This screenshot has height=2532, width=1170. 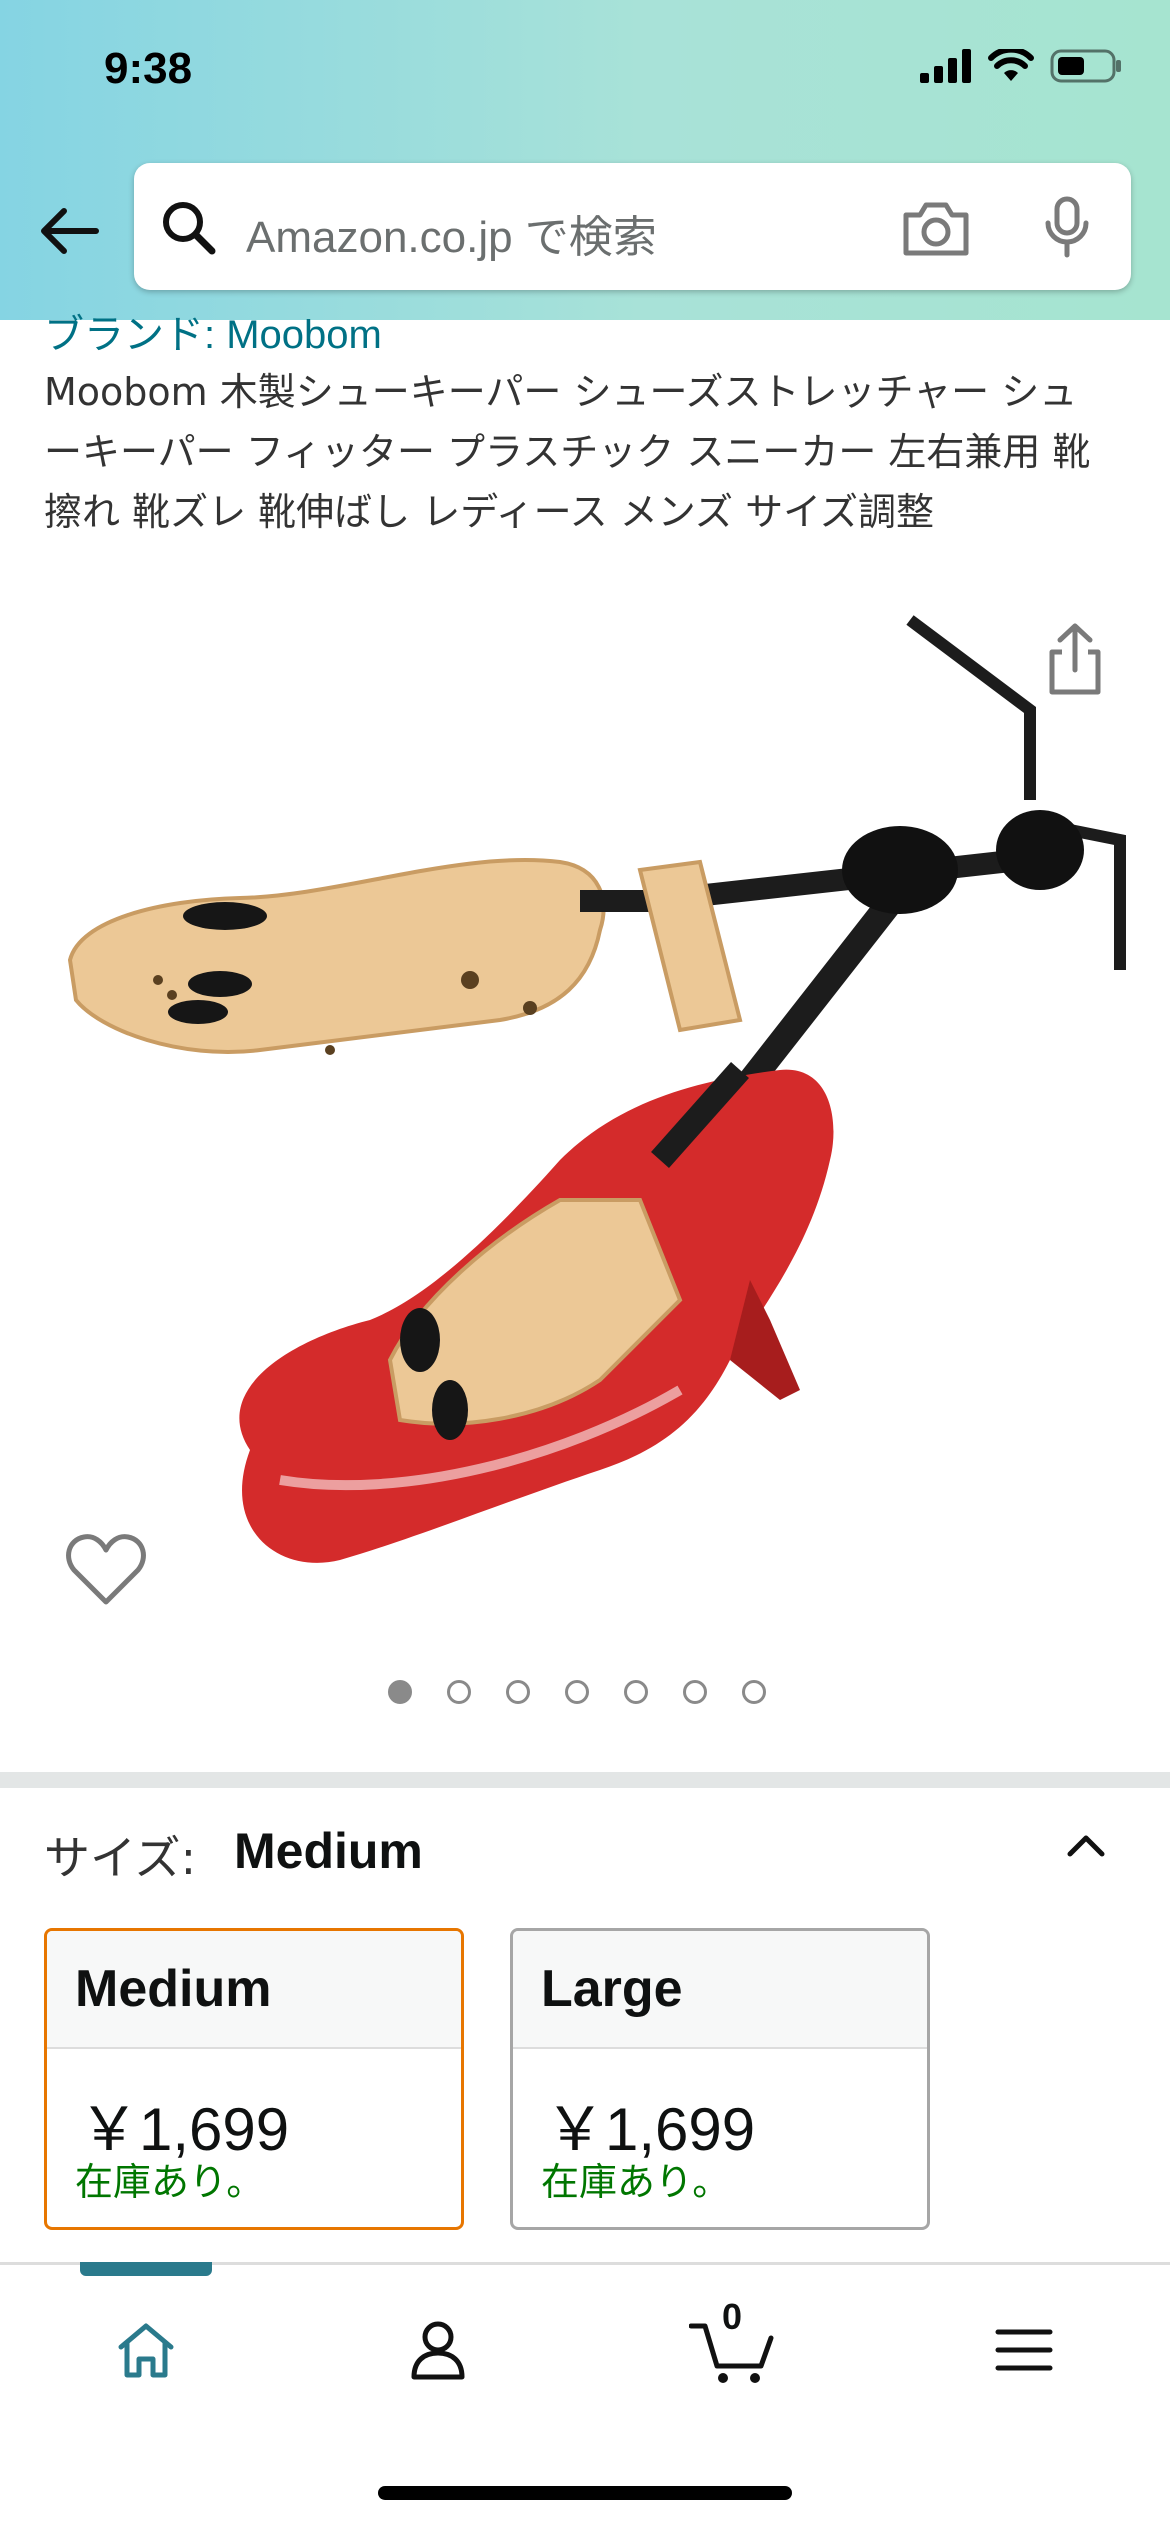 I want to click on back-button, so click(x=69, y=231).